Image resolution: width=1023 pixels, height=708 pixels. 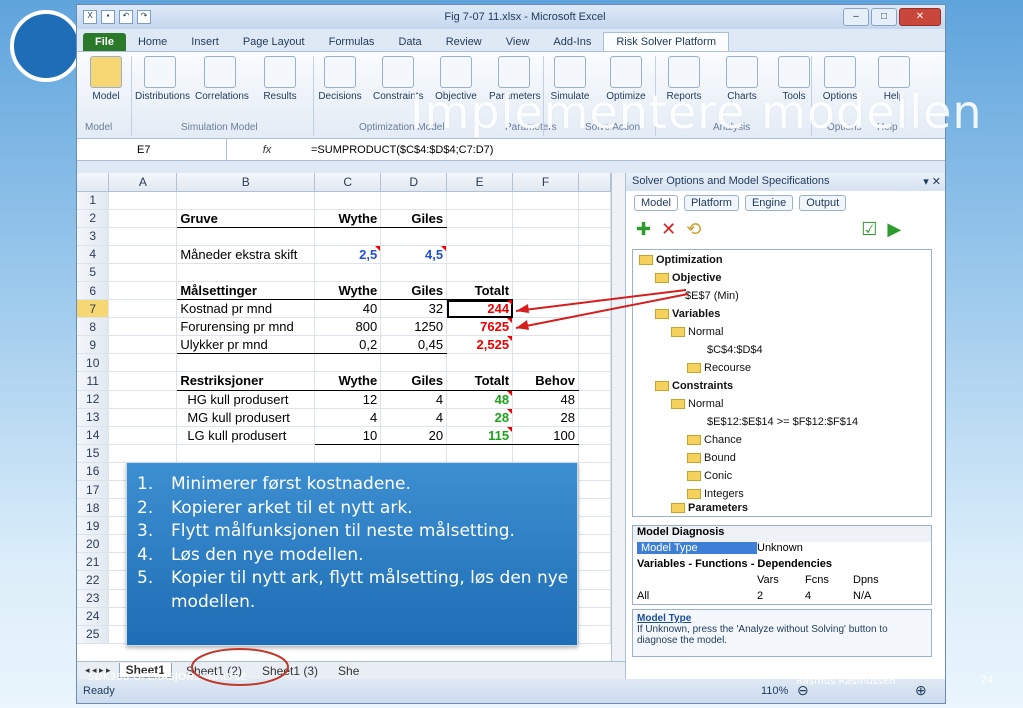 I want to click on row-header: 17, so click(x=93, y=490).